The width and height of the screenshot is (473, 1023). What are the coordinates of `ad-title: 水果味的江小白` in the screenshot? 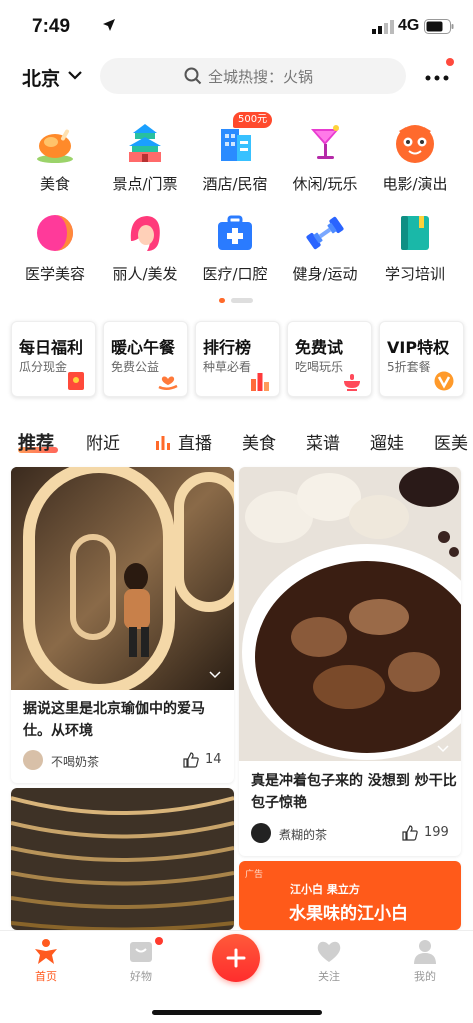 It's located at (348, 914).